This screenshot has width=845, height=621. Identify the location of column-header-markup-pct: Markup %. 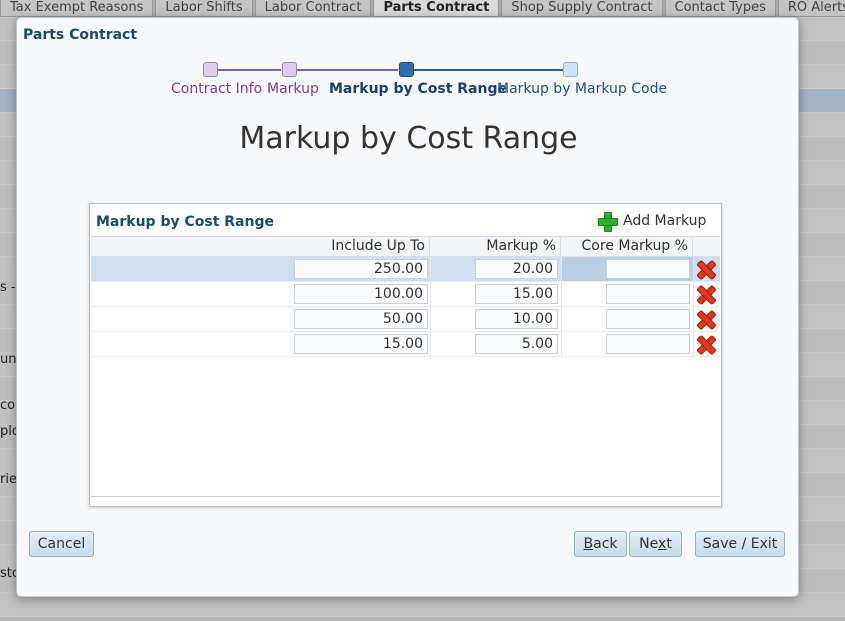
(495, 247).